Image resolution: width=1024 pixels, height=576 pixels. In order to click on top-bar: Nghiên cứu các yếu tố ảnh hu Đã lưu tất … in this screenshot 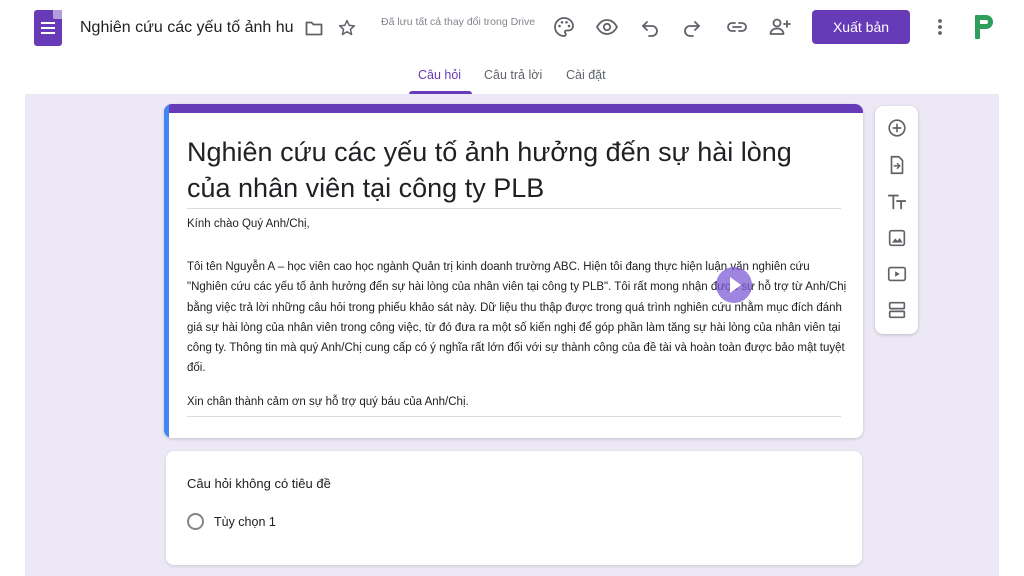, I will do `click(512, 28)`.